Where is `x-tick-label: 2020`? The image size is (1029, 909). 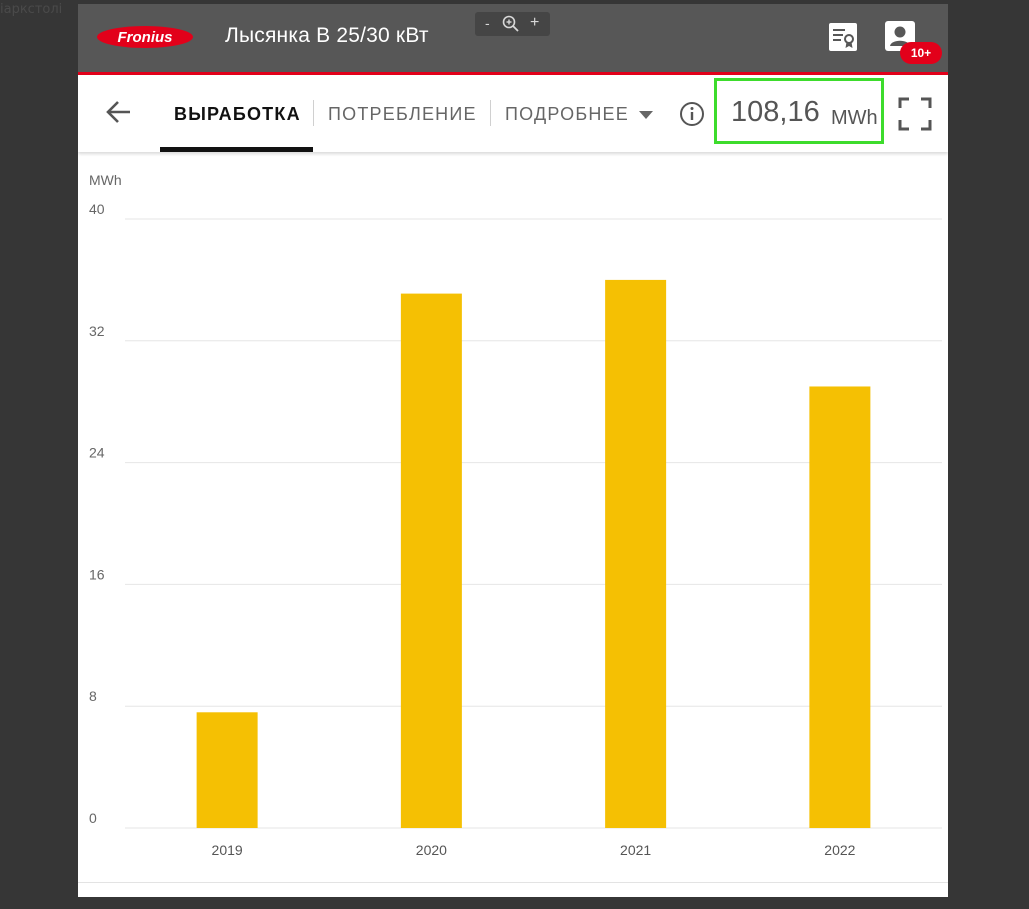
x-tick-label: 2020 is located at coordinates (431, 850).